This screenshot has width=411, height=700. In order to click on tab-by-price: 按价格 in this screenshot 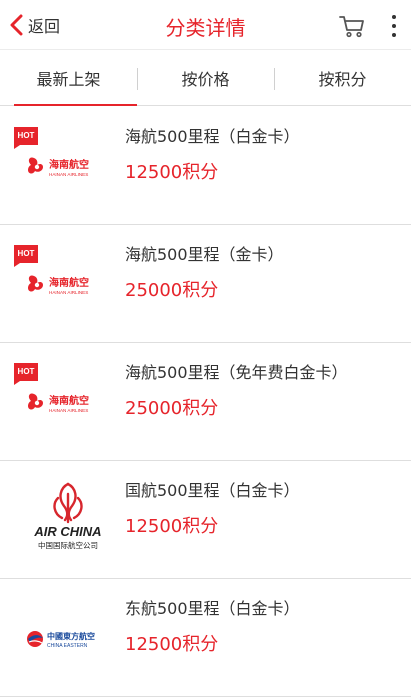, I will do `click(205, 77)`.